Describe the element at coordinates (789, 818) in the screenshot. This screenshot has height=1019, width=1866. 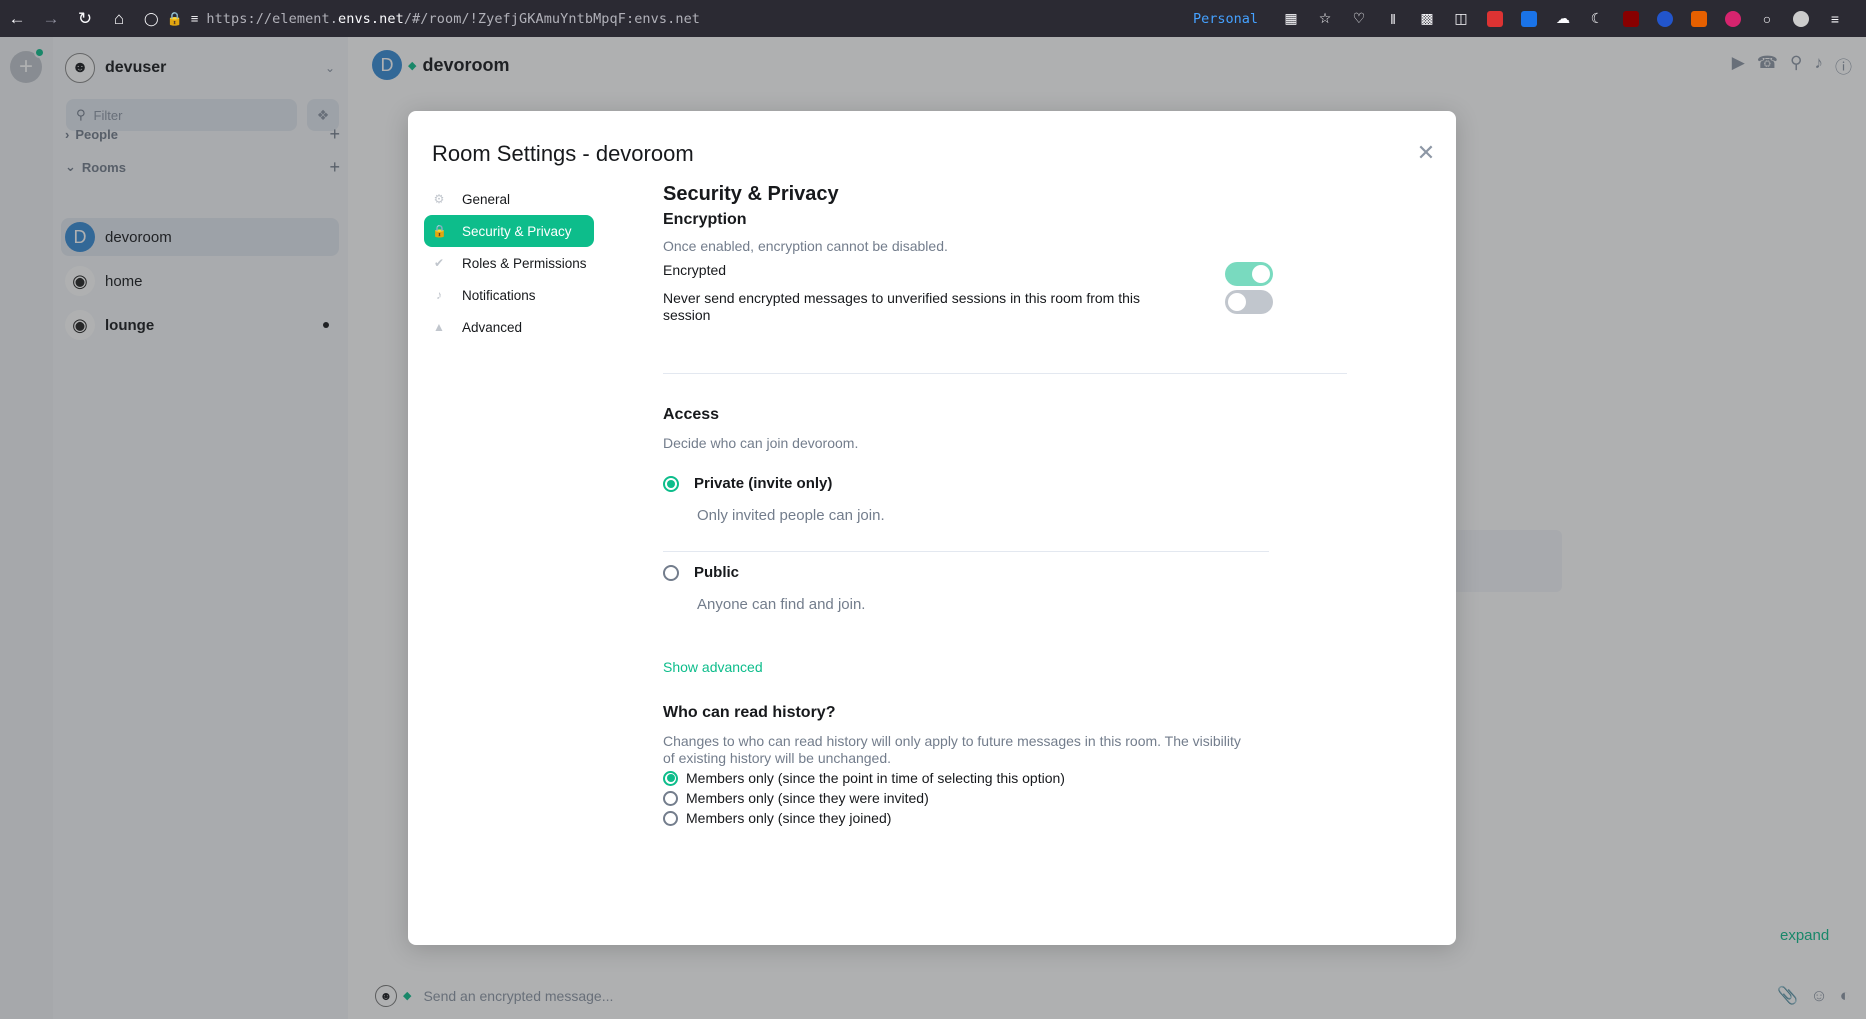
I see `option-label: Members only (since they joined)` at that location.